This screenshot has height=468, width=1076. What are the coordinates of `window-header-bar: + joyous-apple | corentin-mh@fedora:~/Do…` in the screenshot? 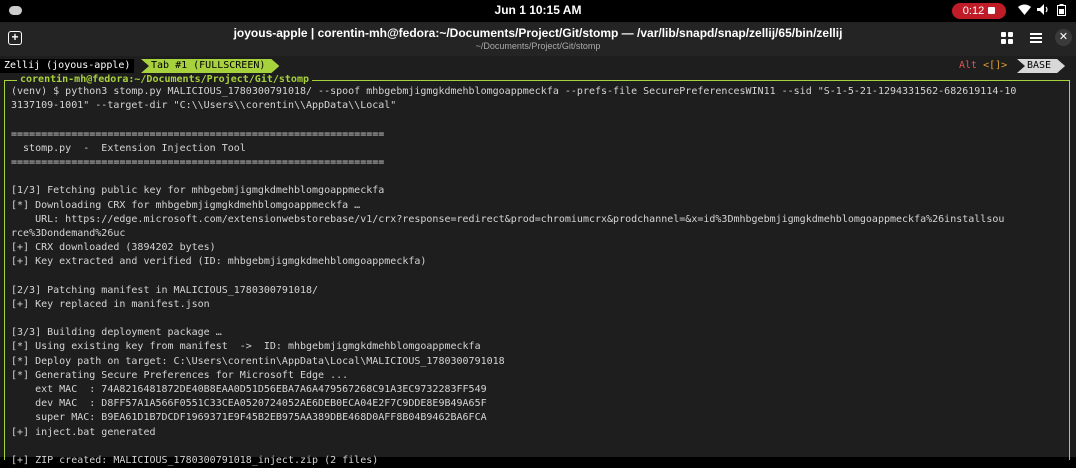 It's located at (538, 39).